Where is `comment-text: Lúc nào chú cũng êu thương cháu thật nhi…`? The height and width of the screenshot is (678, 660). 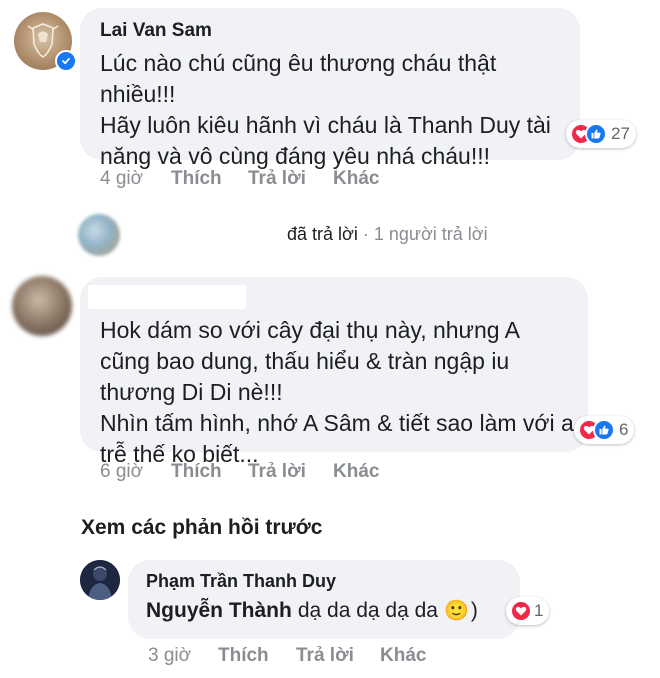 comment-text: Lúc nào chú cũng êu thương cháu thật nhi… is located at coordinates (340, 110).